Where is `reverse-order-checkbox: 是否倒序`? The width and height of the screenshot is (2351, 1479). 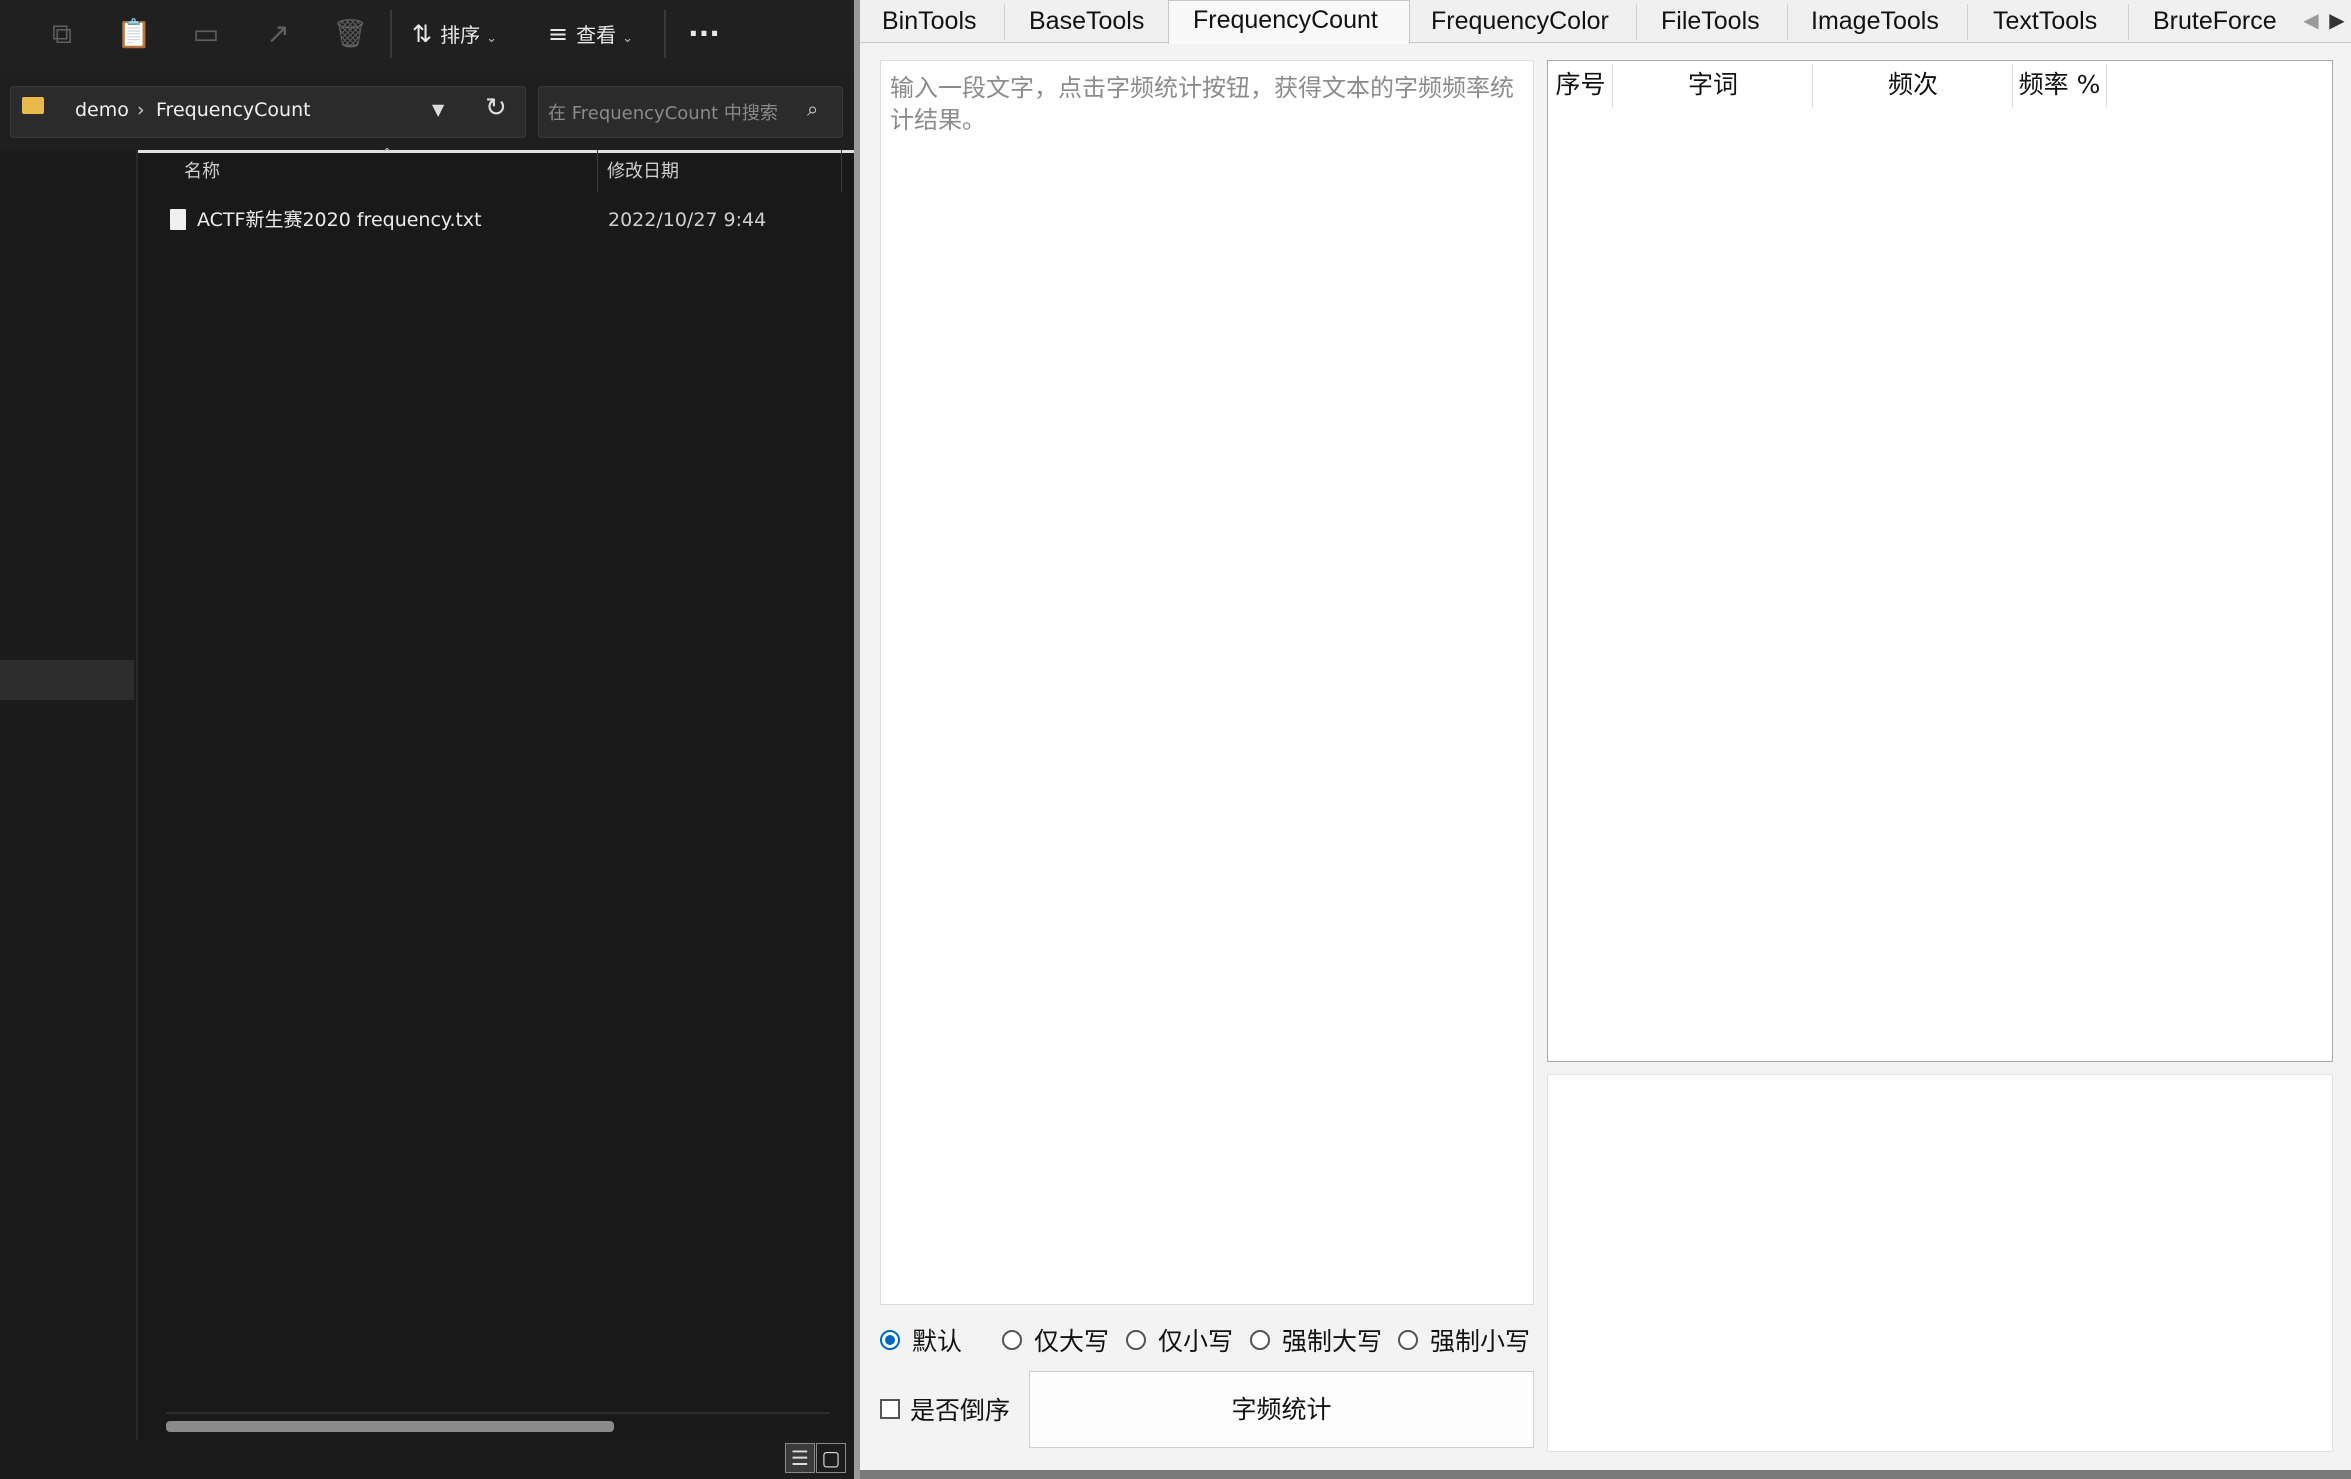
reverse-order-checkbox: 是否倒序 is located at coordinates (945, 1411).